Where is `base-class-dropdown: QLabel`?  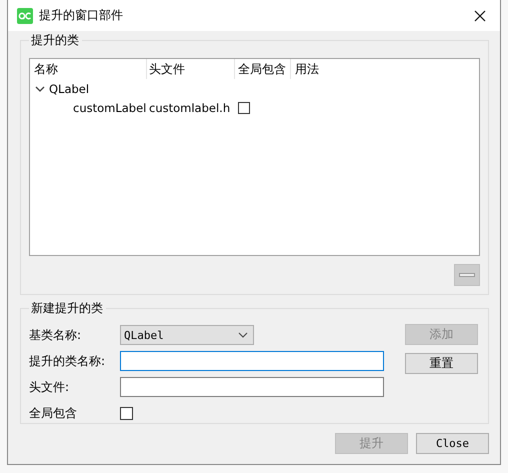
base-class-dropdown: QLabel is located at coordinates (187, 335).